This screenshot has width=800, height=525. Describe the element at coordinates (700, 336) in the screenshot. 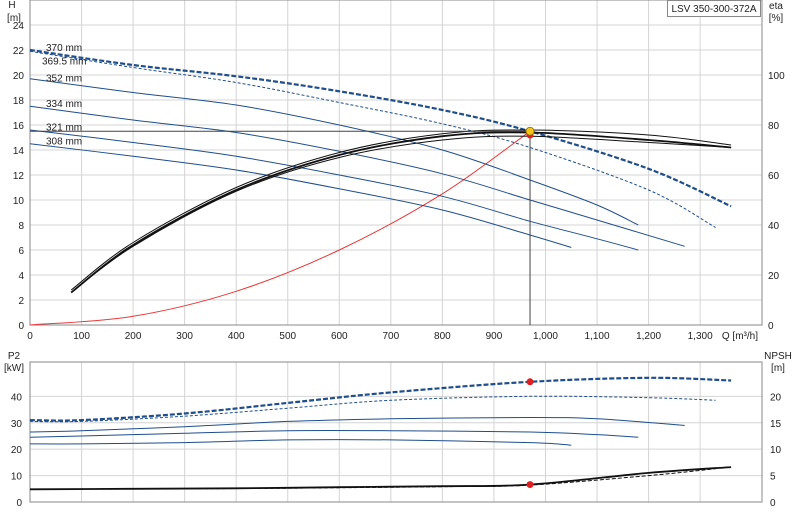

I see `x-tick-label: 1,300` at that location.